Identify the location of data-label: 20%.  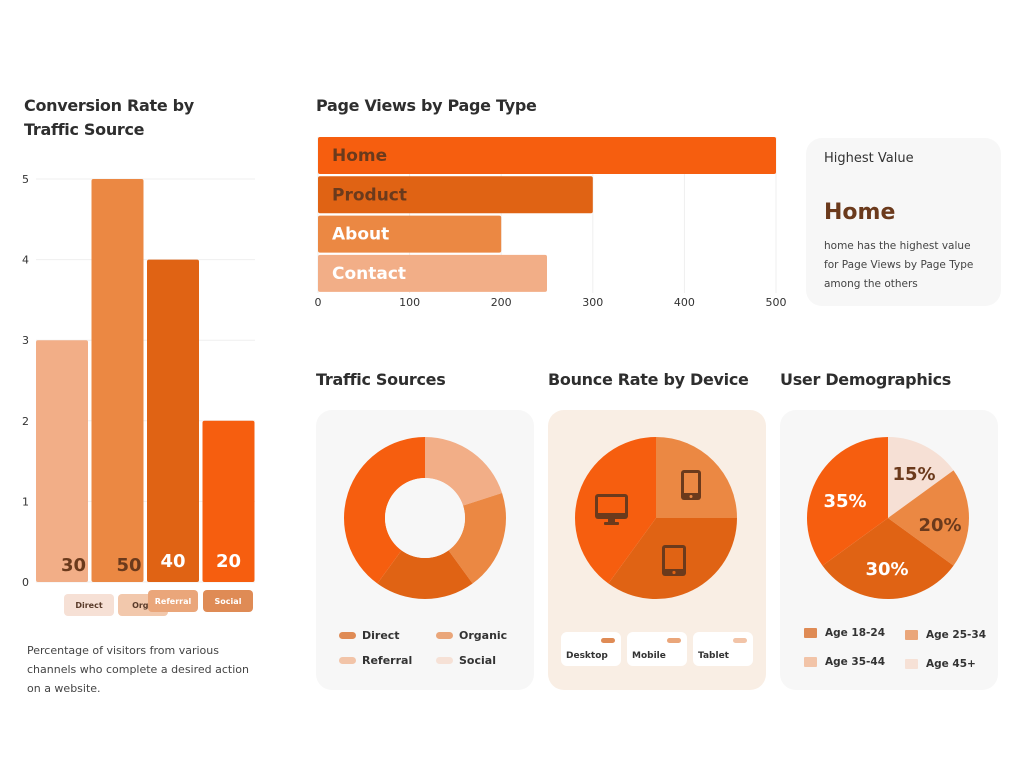
(939, 525).